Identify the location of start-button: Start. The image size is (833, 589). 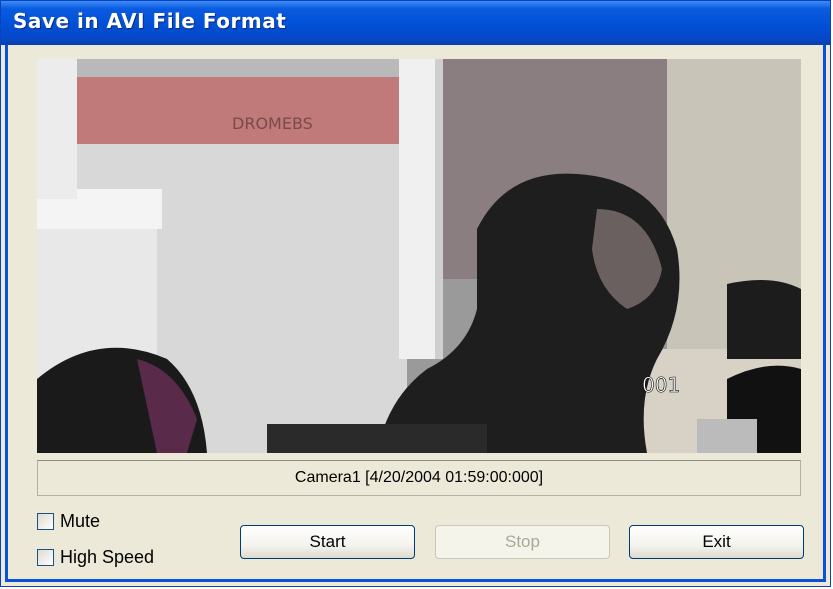
(327, 542).